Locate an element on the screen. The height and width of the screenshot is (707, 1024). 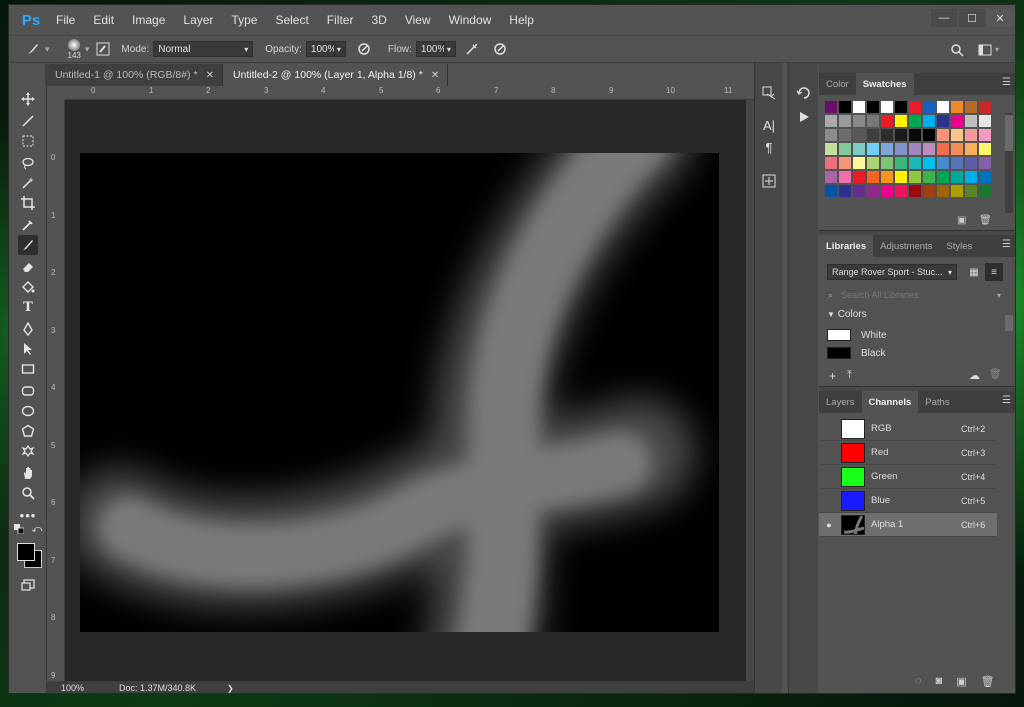
flow-input: 100% is located at coordinates (430, 49).